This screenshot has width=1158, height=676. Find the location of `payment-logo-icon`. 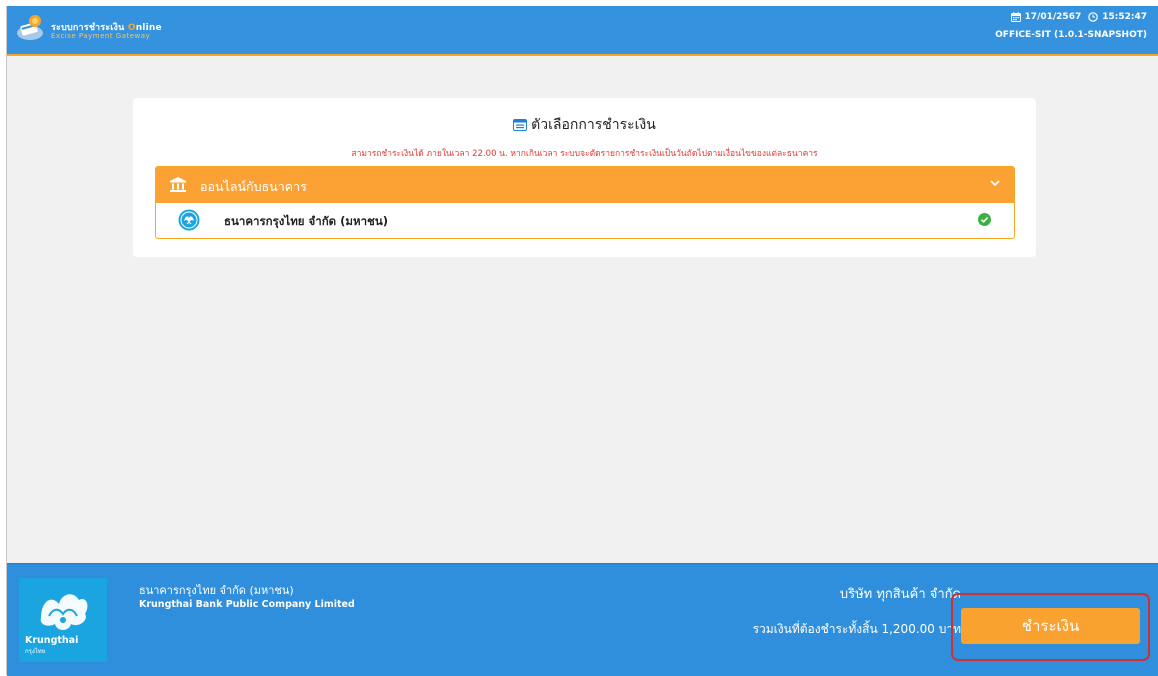

payment-logo-icon is located at coordinates (30, 27).